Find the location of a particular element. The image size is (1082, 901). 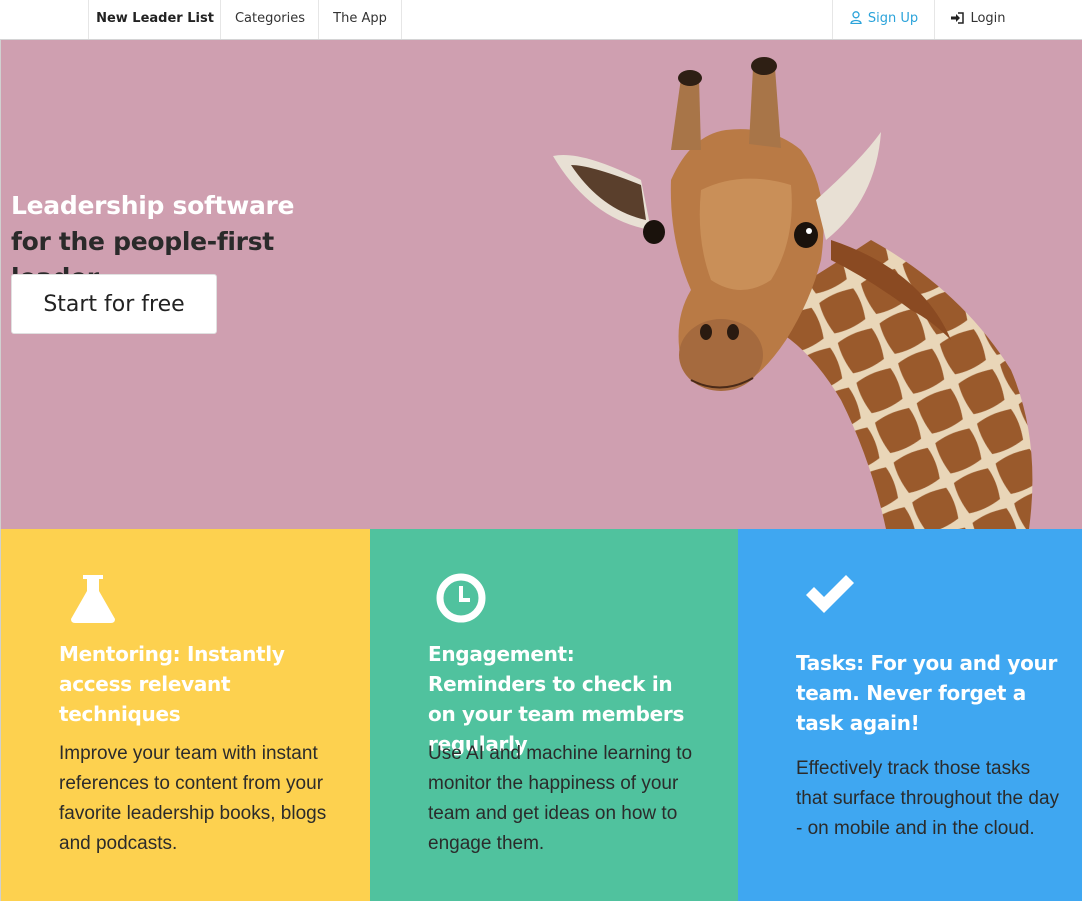

nav-app-link: The App is located at coordinates (360, 19).